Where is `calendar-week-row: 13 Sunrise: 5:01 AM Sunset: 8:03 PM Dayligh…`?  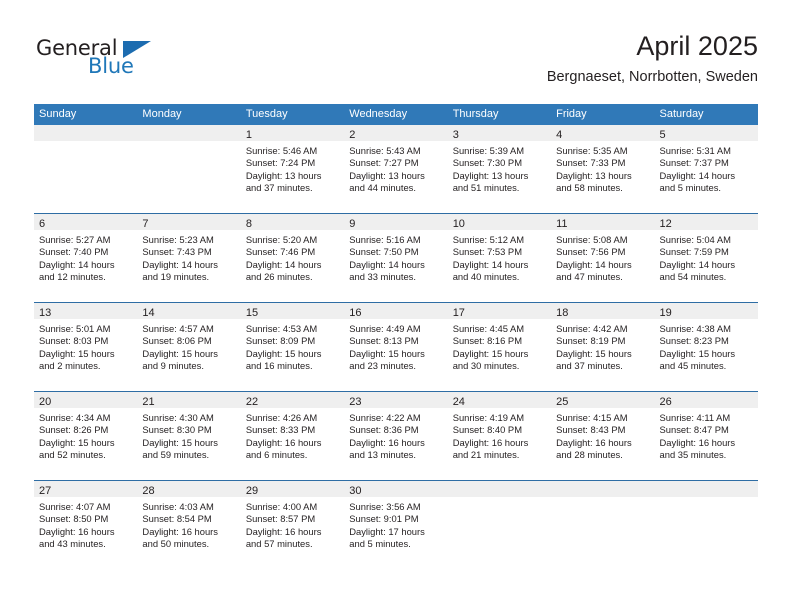 calendar-week-row: 13 Sunrise: 5:01 AM Sunset: 8:03 PM Dayligh… is located at coordinates (396, 347).